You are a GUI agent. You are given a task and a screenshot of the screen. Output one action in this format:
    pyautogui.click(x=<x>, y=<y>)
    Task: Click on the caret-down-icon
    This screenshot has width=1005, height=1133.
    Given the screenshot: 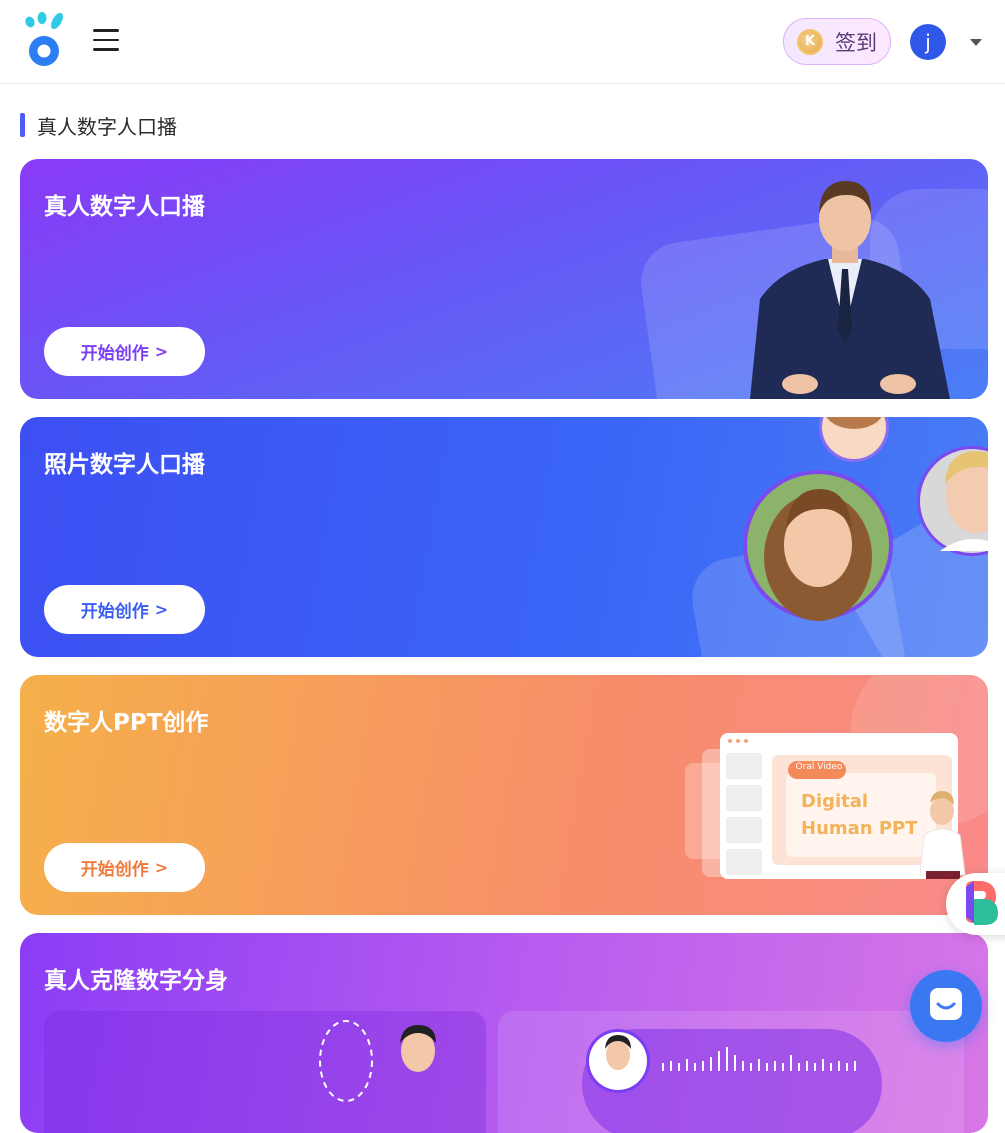 What is the action you would take?
    pyautogui.click(x=976, y=42)
    